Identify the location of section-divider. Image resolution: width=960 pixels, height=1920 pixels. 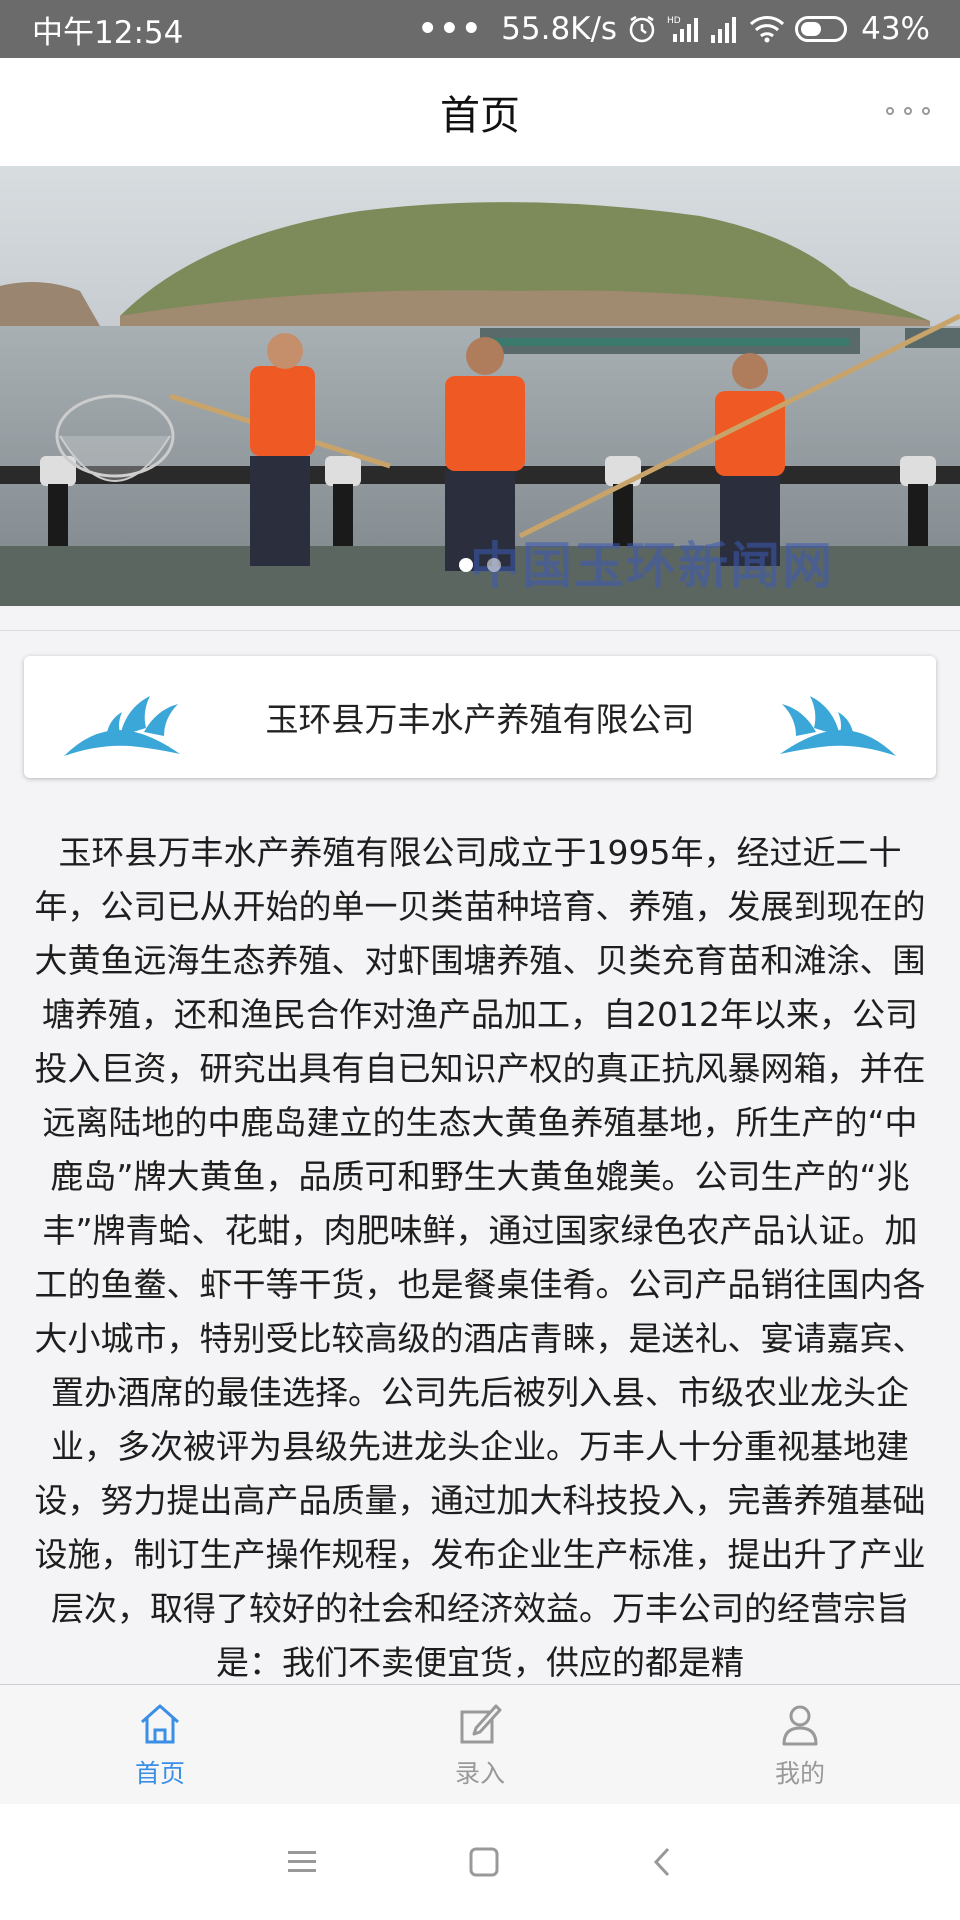
(480, 618).